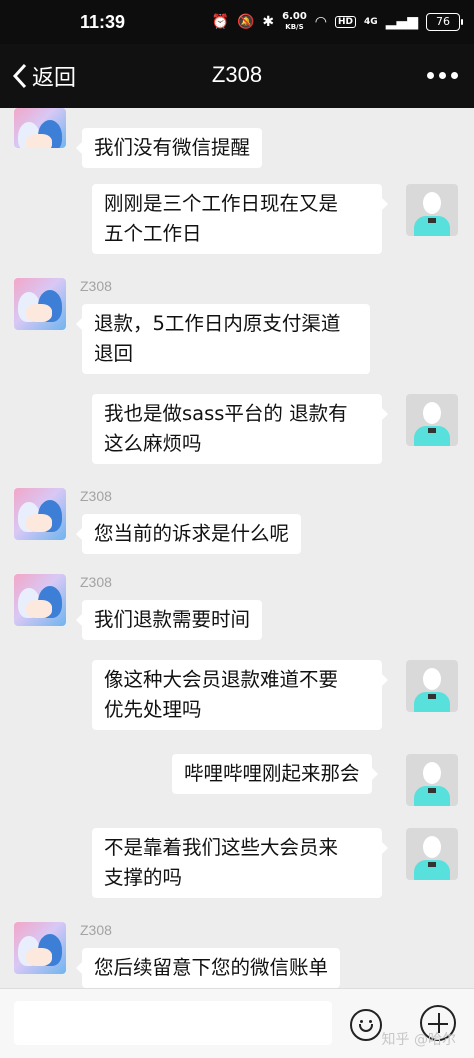 The image size is (474, 1058). I want to click on mute-icon: 🔕, so click(245, 22).